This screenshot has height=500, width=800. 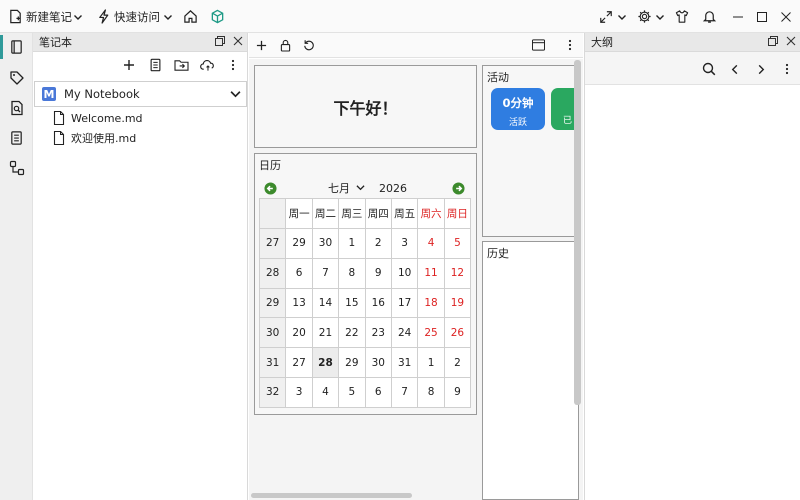 I want to click on settings-button, so click(x=644, y=16).